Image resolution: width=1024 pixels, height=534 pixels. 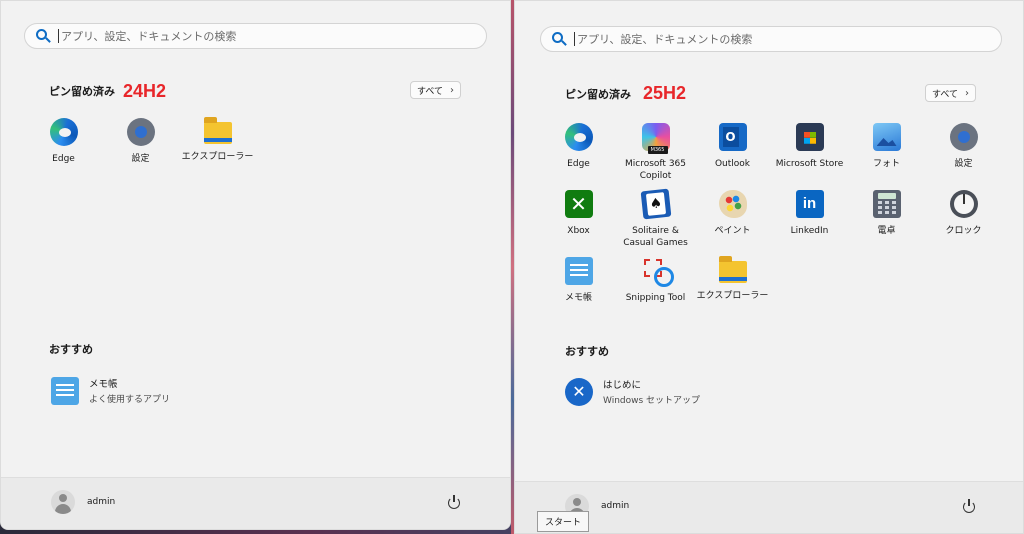 What do you see at coordinates (809, 231) in the screenshot?
I see `pinned-app-label: LinkedIn` at bounding box center [809, 231].